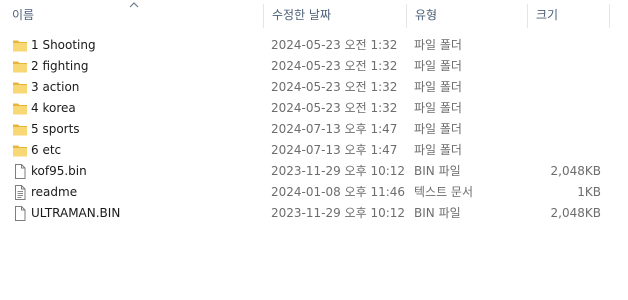  I want to click on column-header-bar: 이름 수정한 날짜 유형 크기, so click(314, 15).